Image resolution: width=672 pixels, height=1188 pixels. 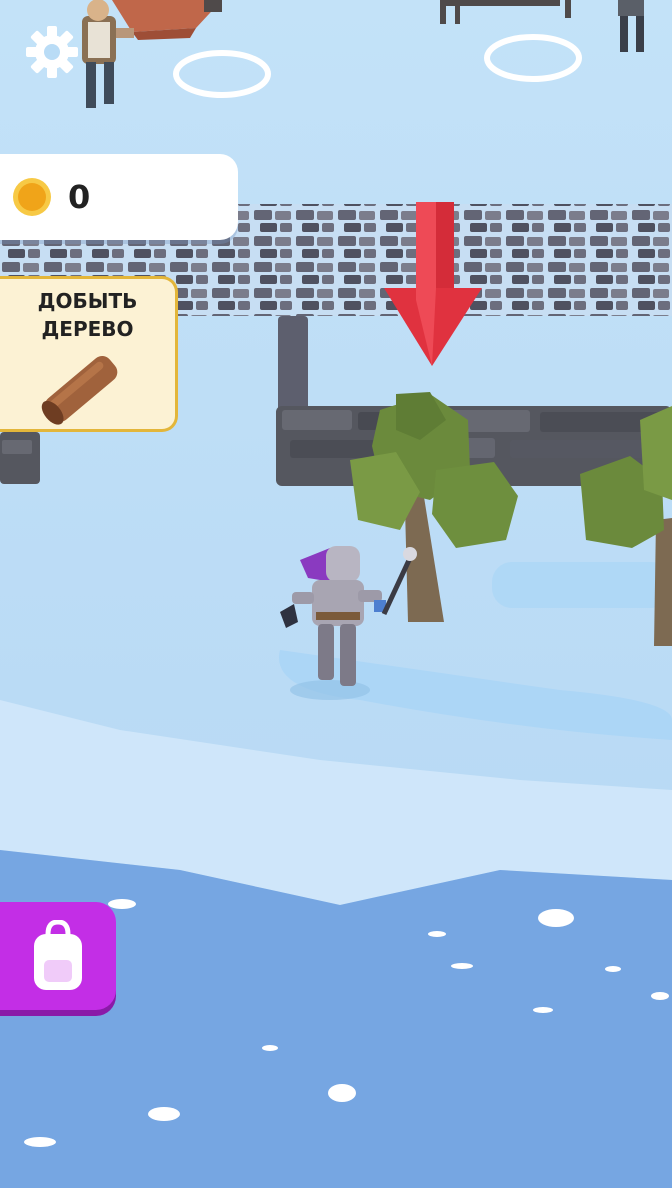 I want to click on log-icon, so click(x=79, y=390).